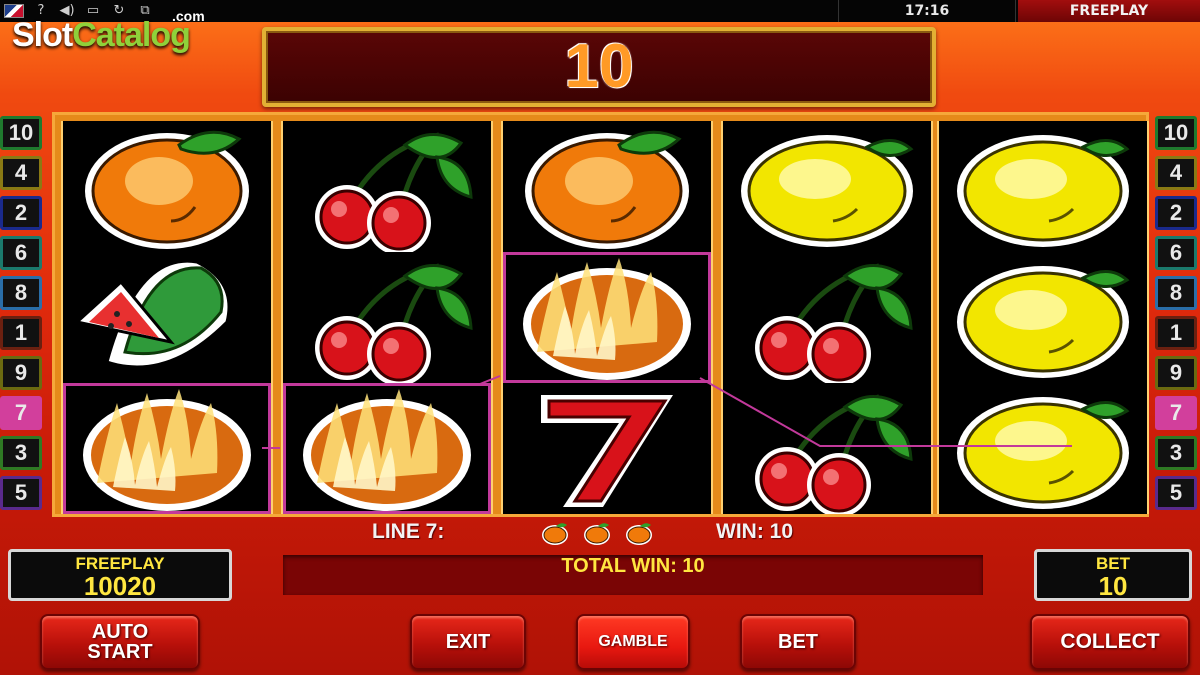 Image resolution: width=1200 pixels, height=675 pixels. What do you see at coordinates (1176, 253) in the screenshot?
I see `line-badge-right-6: 6` at bounding box center [1176, 253].